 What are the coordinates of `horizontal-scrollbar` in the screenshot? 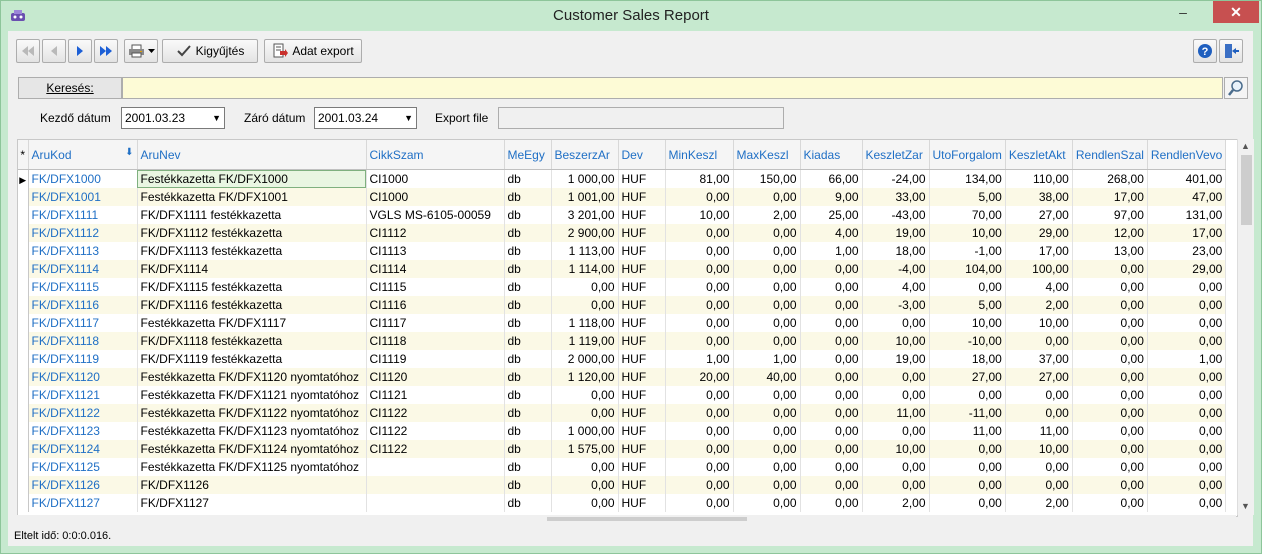 It's located at (626, 519).